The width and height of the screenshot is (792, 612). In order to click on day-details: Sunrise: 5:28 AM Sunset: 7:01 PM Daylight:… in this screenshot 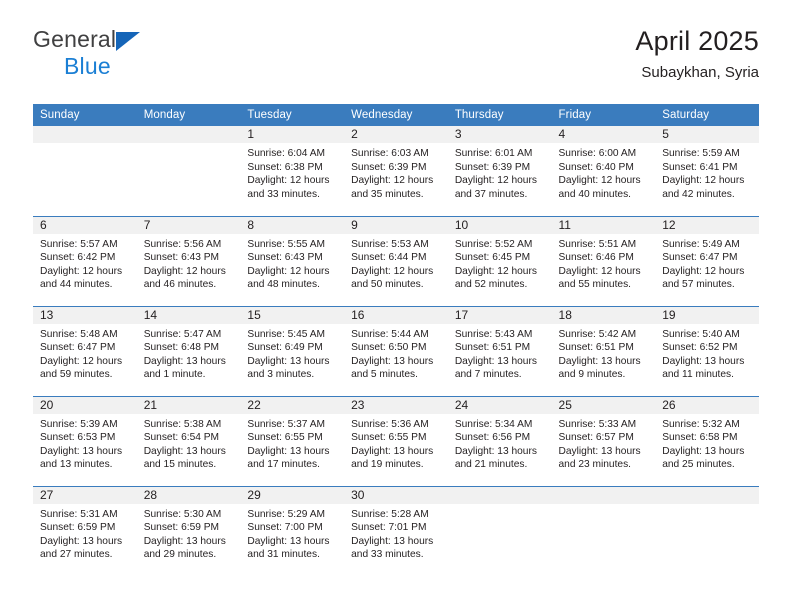, I will do `click(396, 533)`.